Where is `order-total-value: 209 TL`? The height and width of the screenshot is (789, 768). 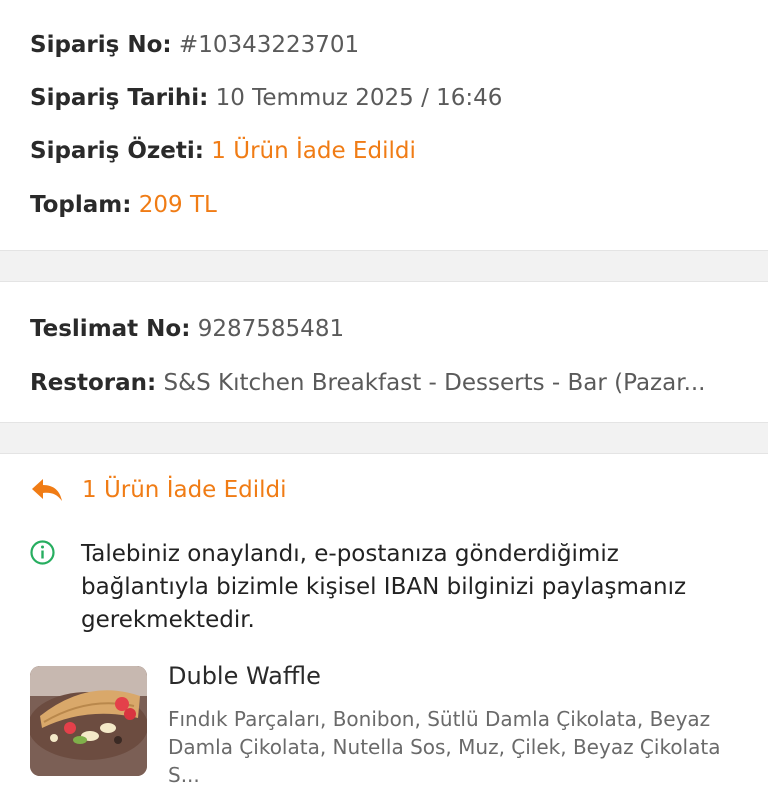
order-total-value: 209 TL is located at coordinates (177, 205).